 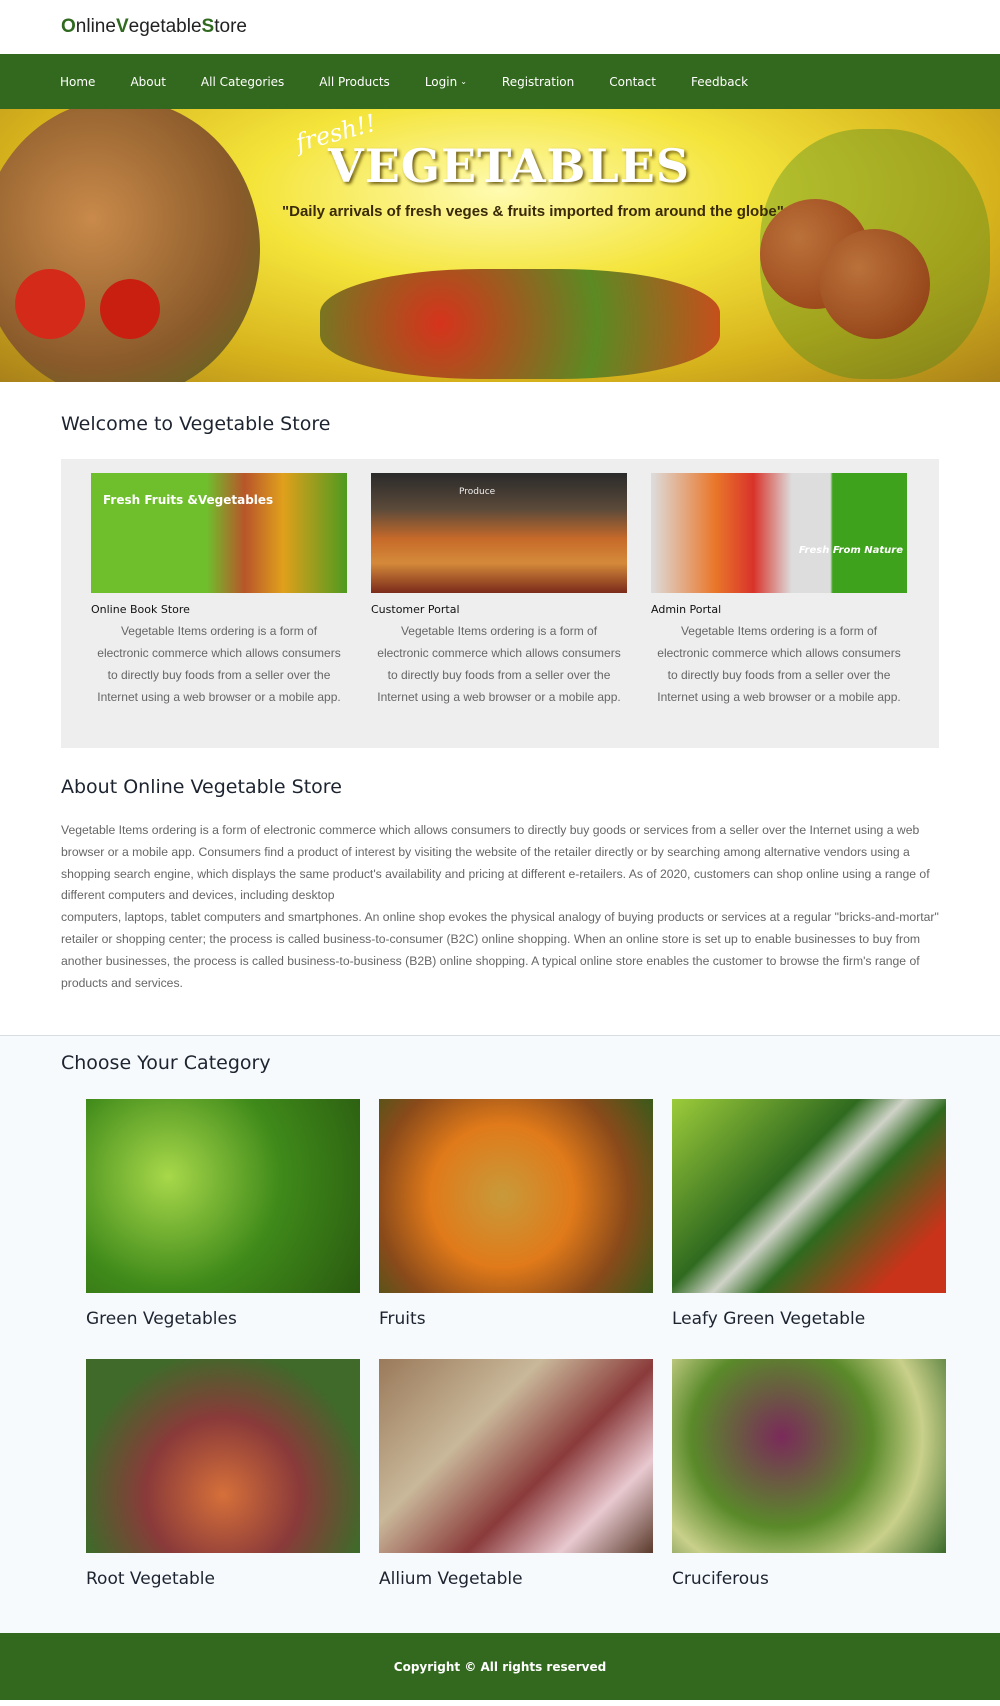 What do you see at coordinates (196, 424) in the screenshot?
I see `welcome-heading: Welcome to Vegetable Store` at bounding box center [196, 424].